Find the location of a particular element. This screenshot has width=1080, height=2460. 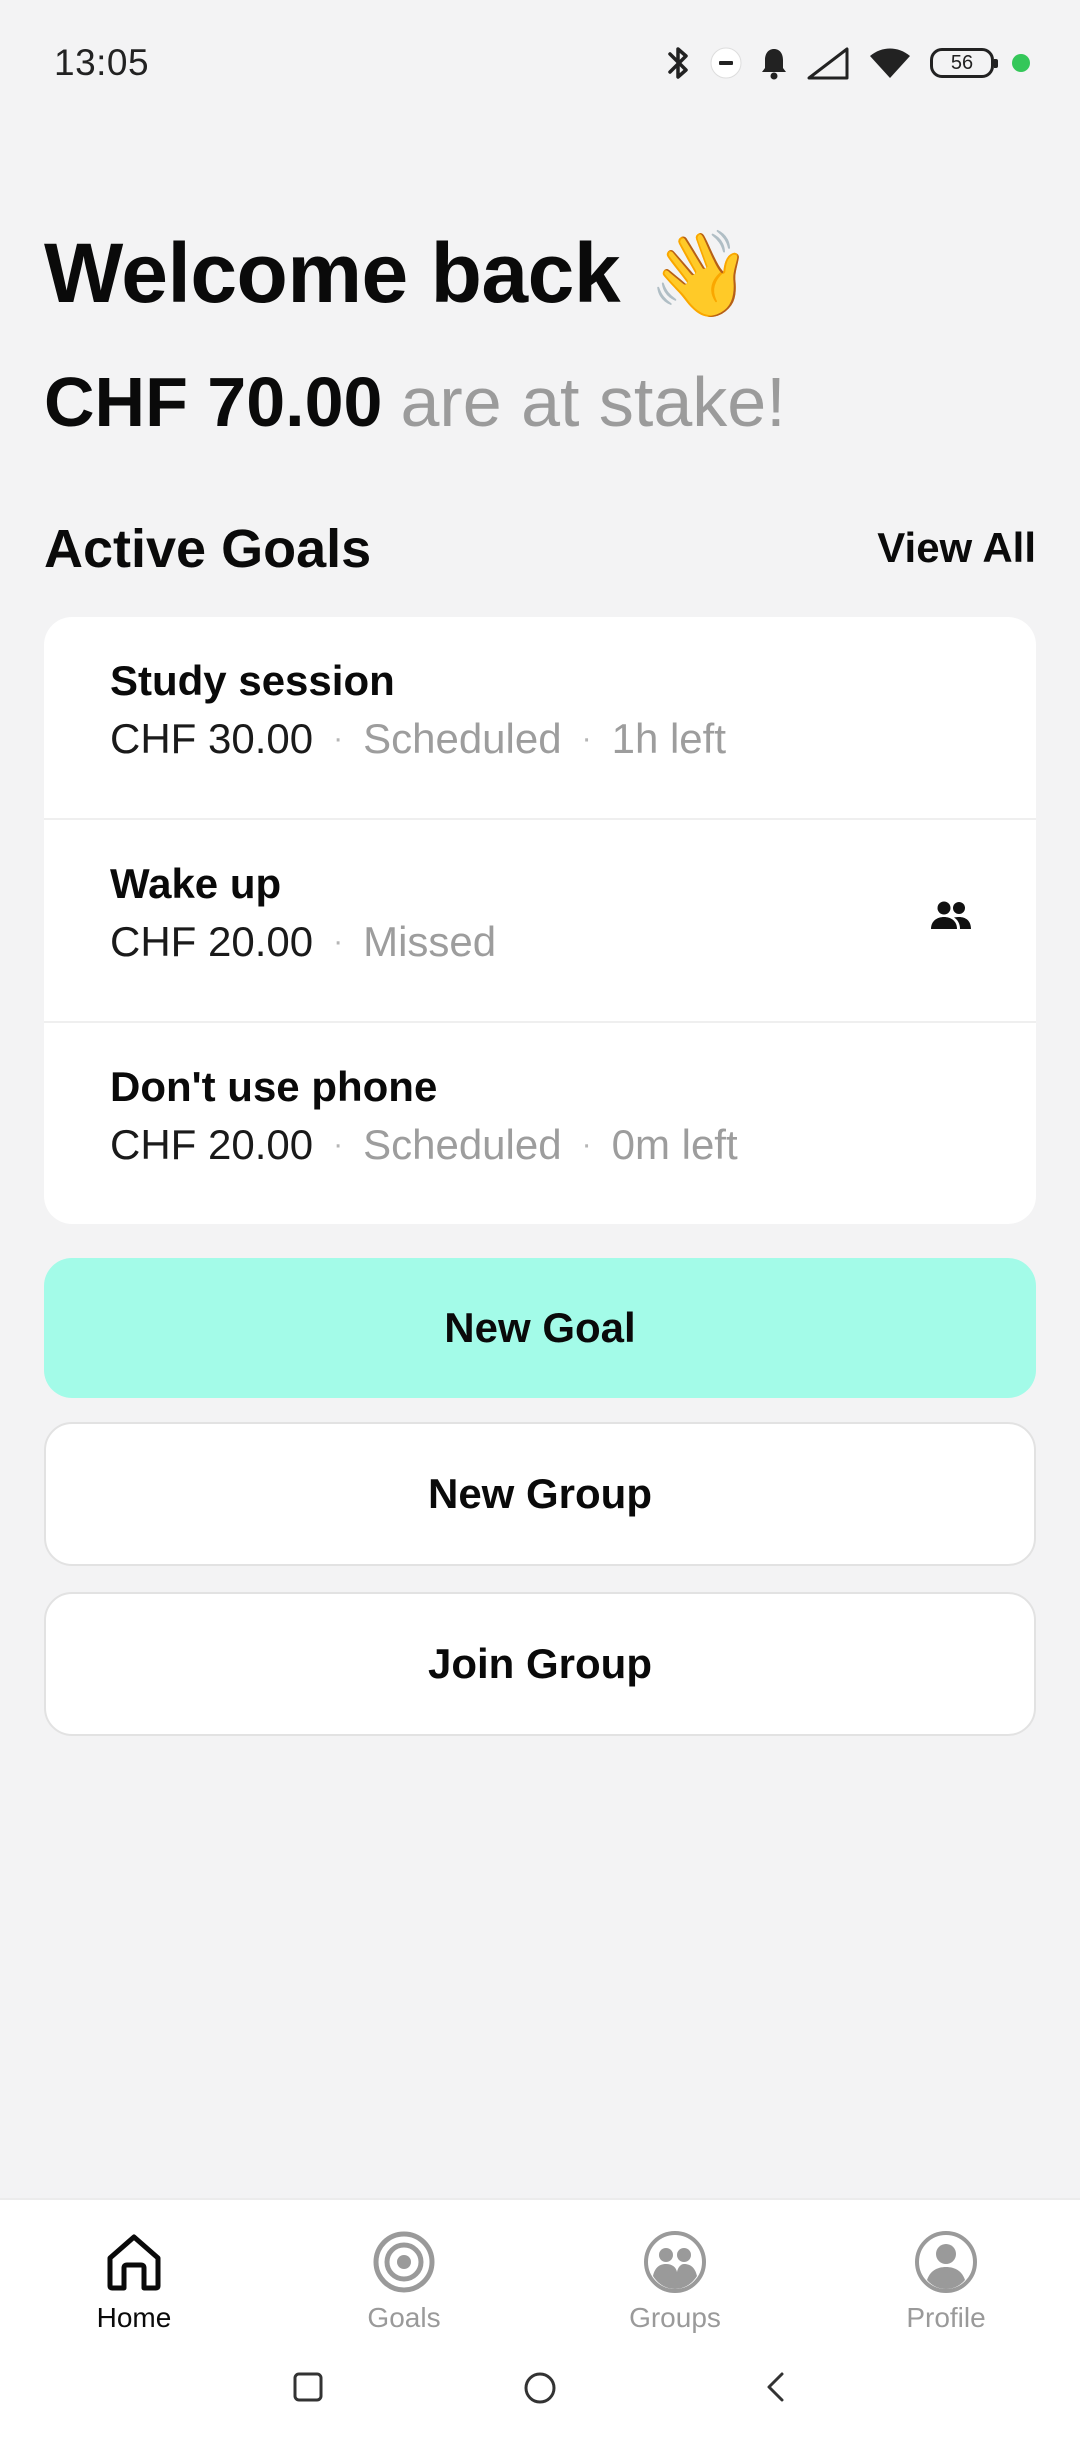

goal-meta: CHF 30.00 · Scheduled · 1h left is located at coordinates (573, 739).